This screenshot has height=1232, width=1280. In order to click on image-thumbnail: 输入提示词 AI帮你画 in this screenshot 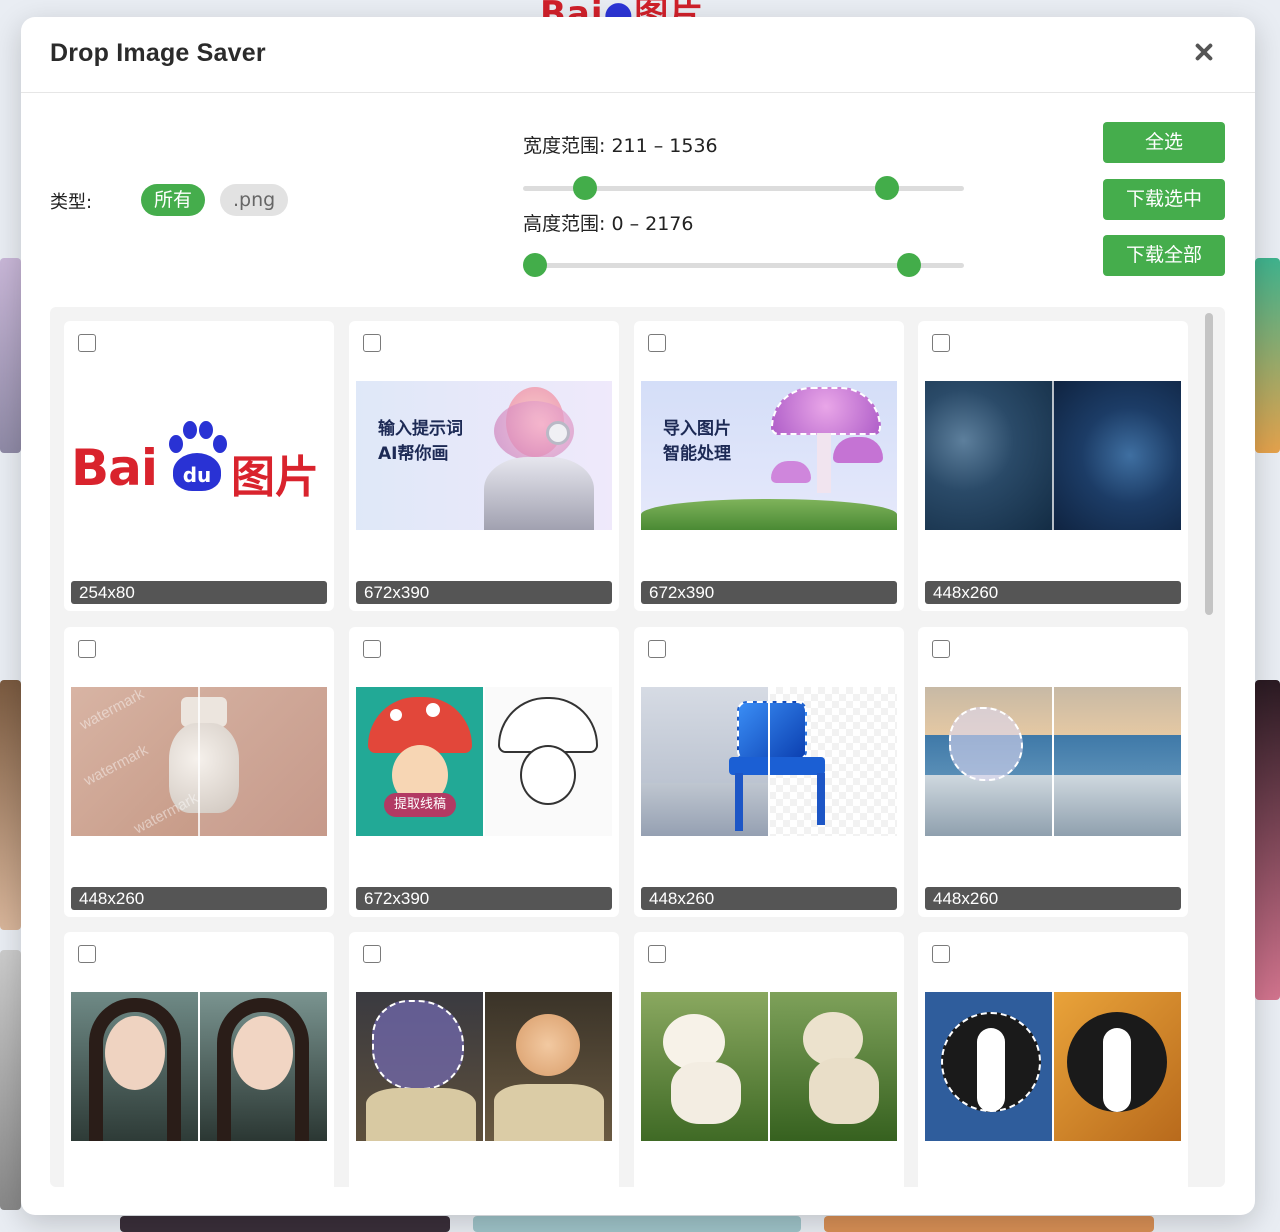, I will do `click(484, 455)`.